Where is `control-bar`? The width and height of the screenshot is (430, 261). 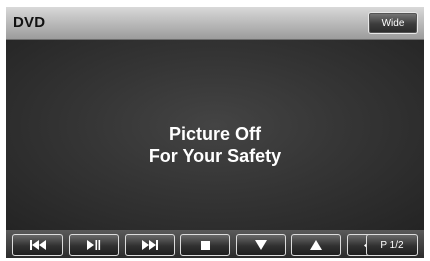 control-bar is located at coordinates (215, 244).